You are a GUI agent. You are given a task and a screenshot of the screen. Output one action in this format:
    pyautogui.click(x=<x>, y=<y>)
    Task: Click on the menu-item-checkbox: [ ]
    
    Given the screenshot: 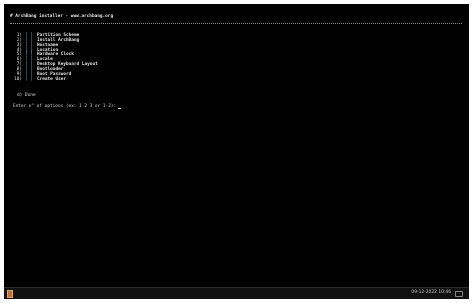 What is the action you would take?
    pyautogui.click(x=29, y=79)
    